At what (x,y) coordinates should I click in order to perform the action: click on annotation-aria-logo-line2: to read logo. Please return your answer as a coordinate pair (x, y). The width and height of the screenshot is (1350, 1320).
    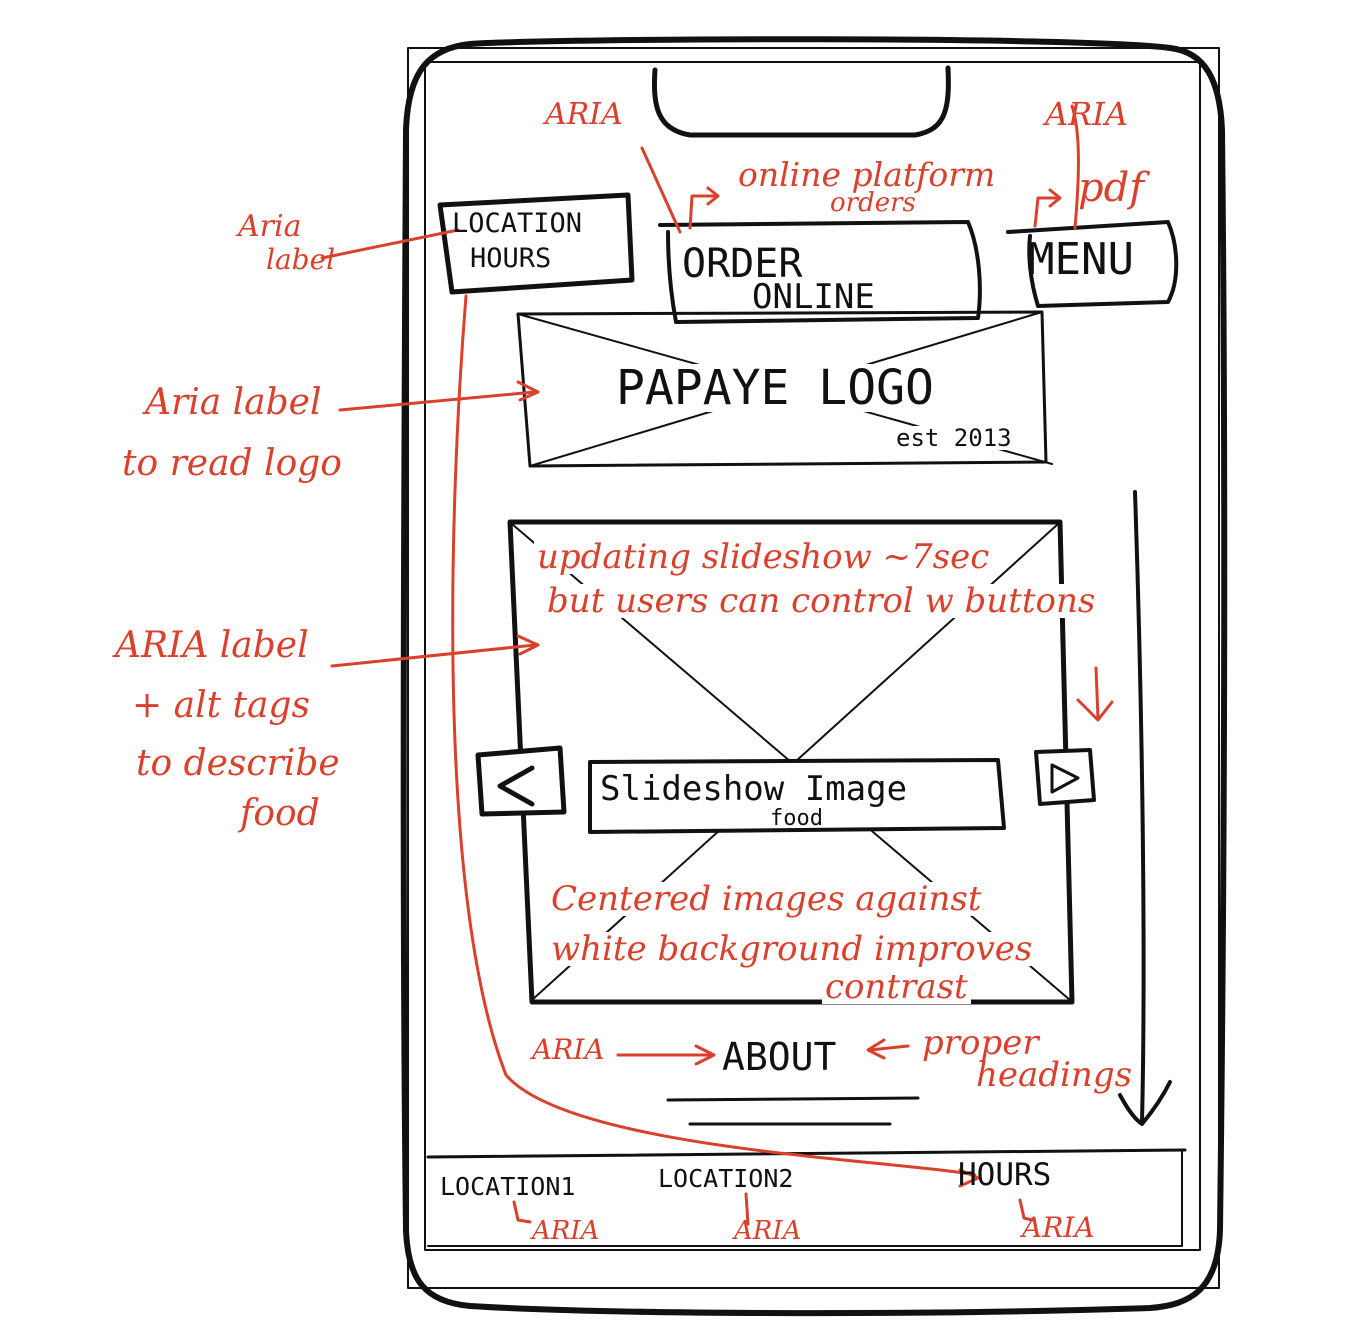
    Looking at the image, I should click on (232, 463).